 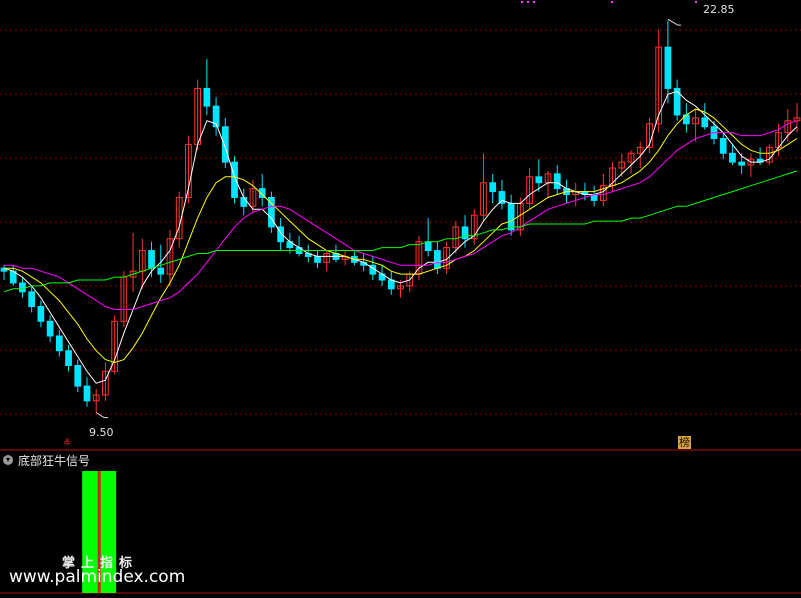 What do you see at coordinates (97, 577) in the screenshot?
I see `watermark: www.palmindex.com` at bounding box center [97, 577].